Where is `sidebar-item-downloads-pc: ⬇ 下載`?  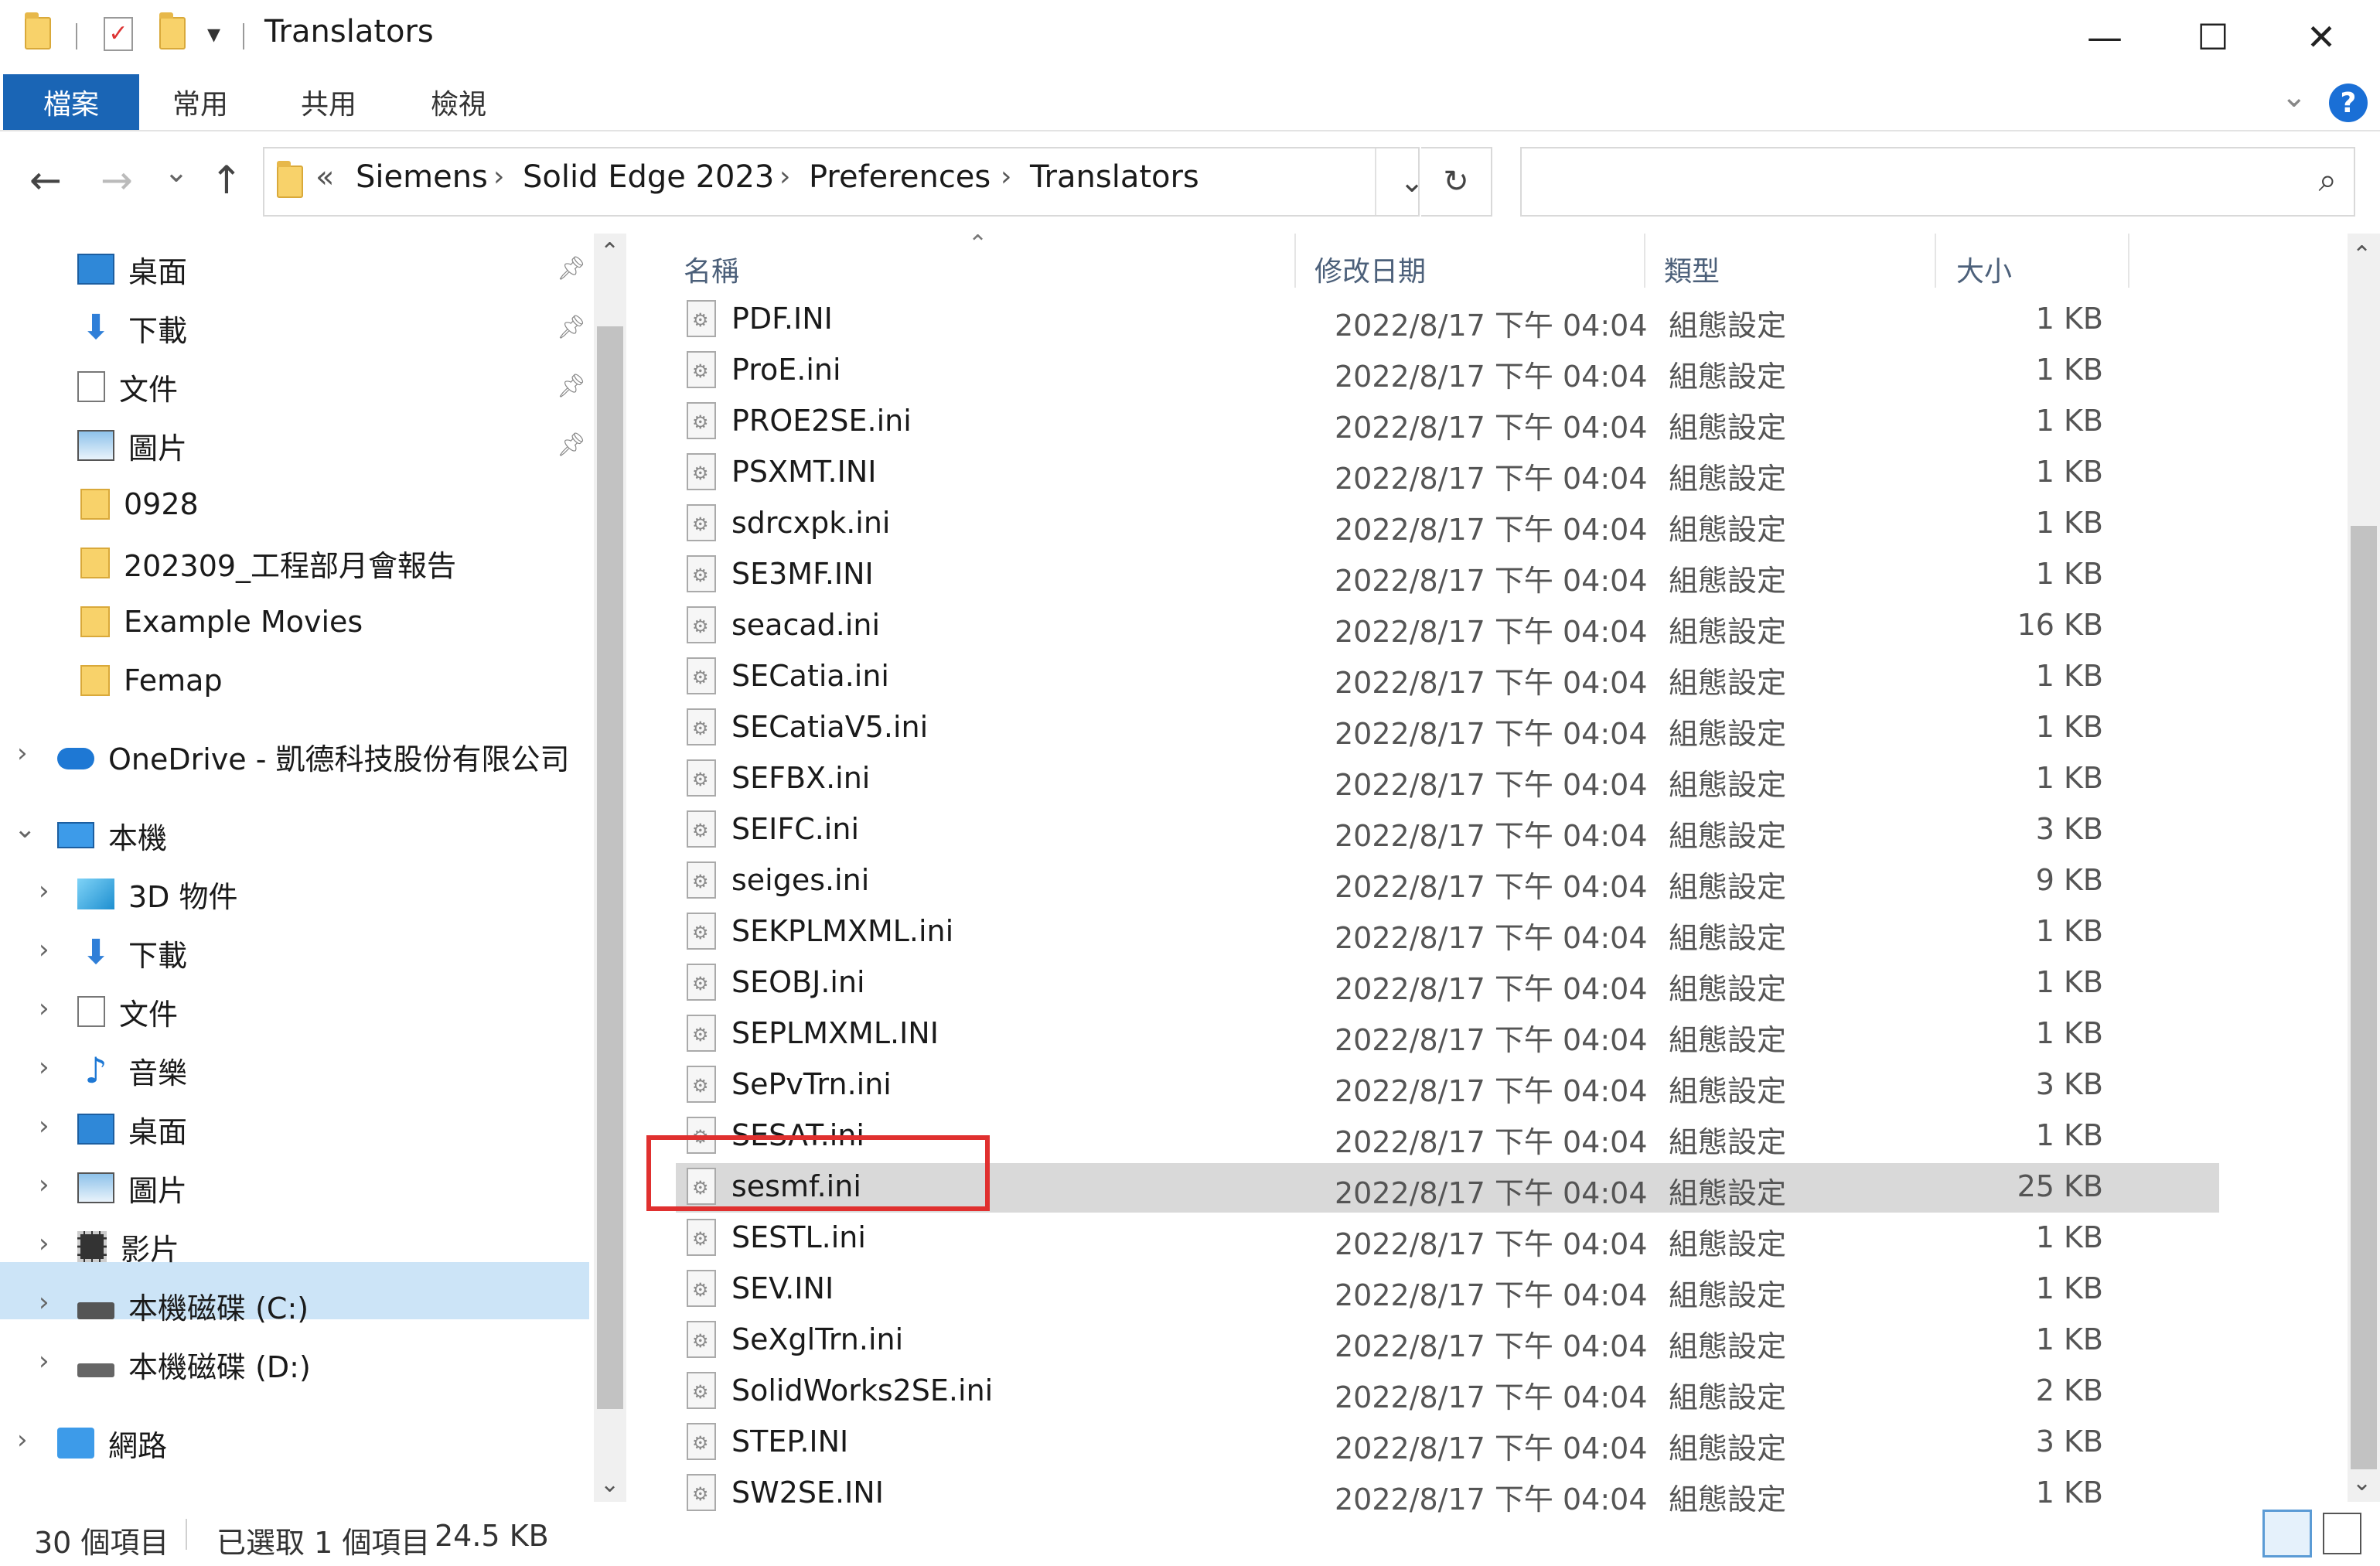
sidebar-item-downloads-pc: ⬇ 下載 is located at coordinates (132, 953).